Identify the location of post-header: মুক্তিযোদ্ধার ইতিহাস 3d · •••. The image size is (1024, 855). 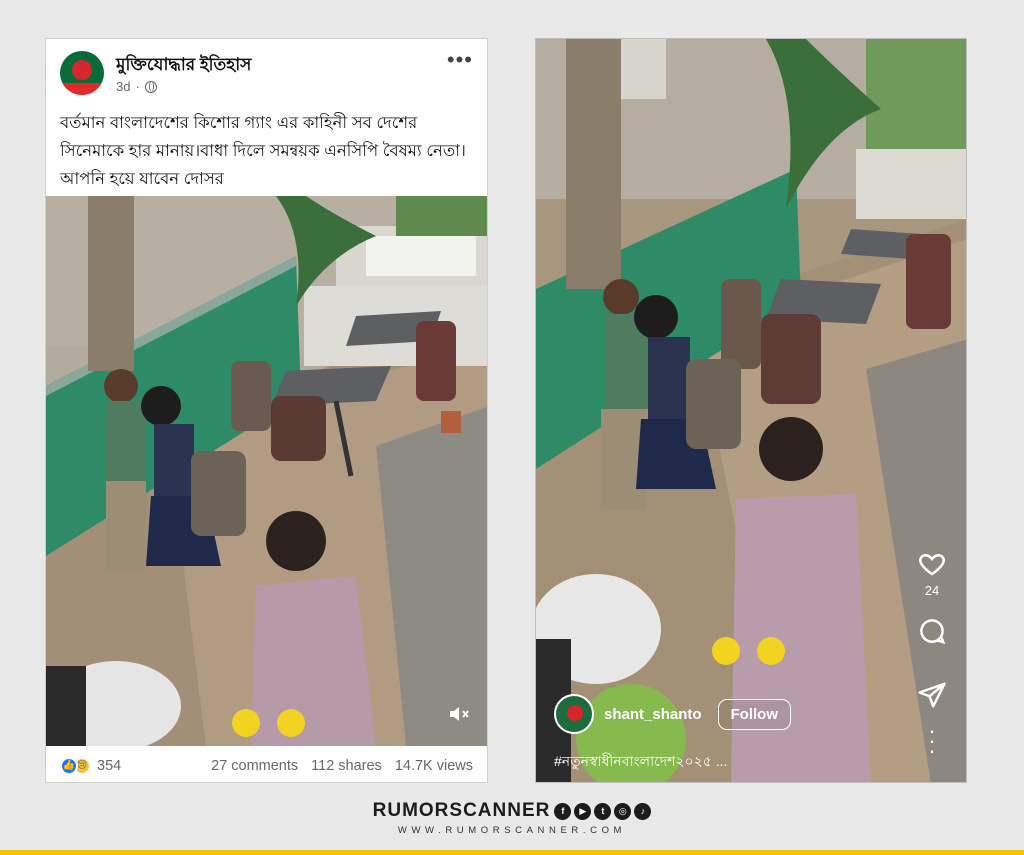
(266, 69).